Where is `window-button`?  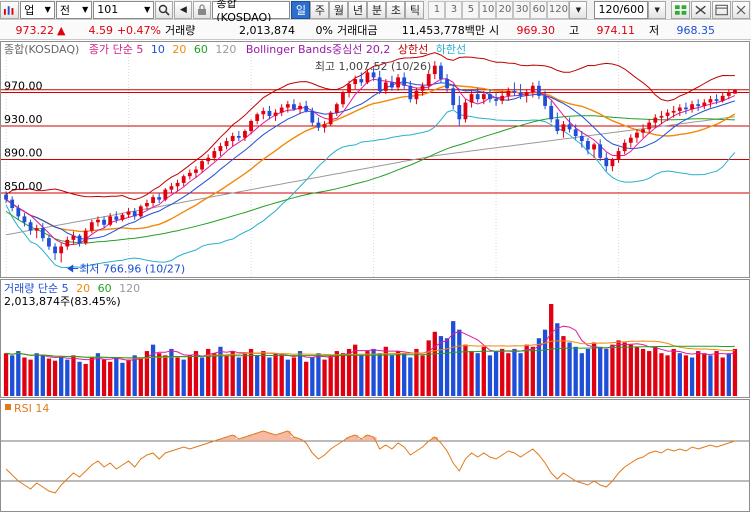 window-button is located at coordinates (721, 9).